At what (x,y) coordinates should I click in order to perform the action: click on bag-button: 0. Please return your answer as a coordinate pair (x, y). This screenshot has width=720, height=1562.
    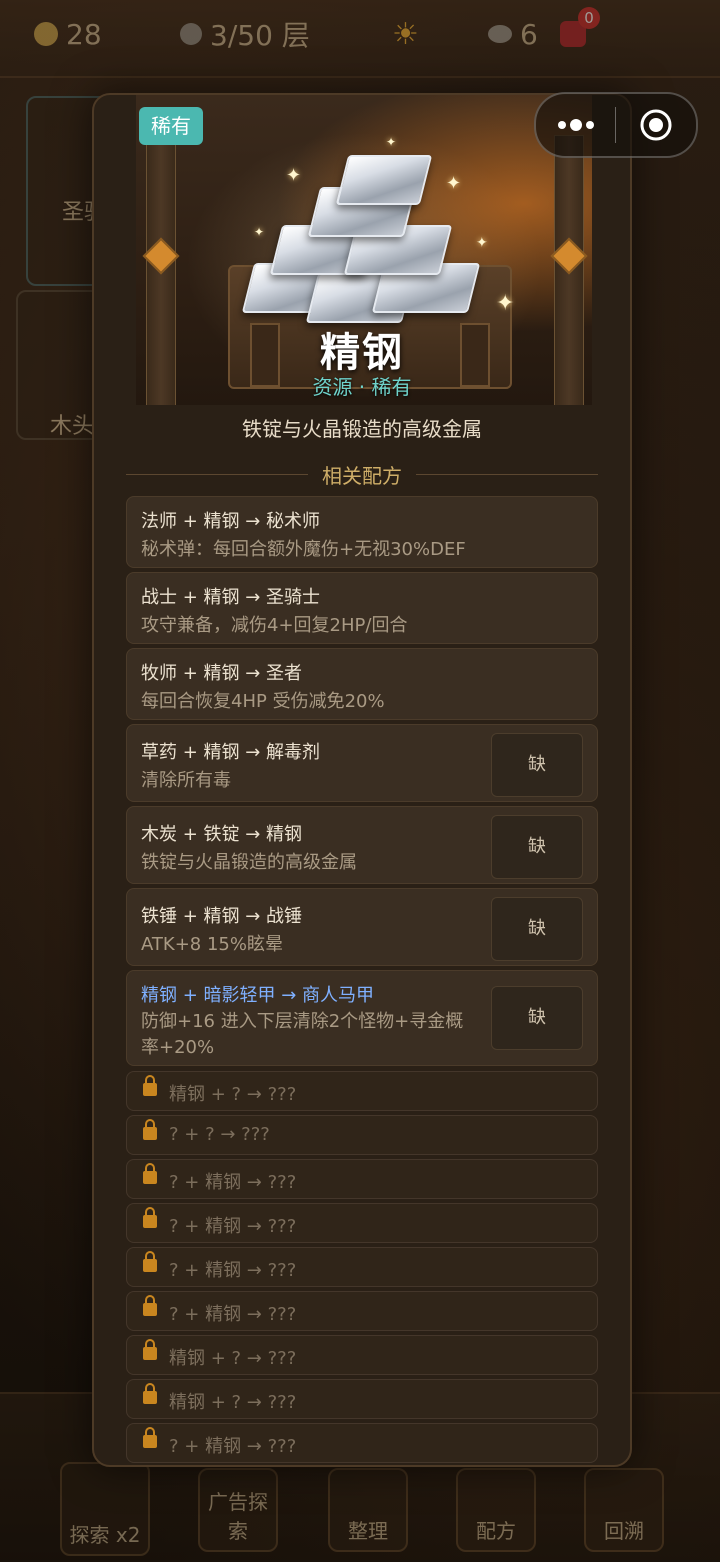
    Looking at the image, I should click on (580, 30).